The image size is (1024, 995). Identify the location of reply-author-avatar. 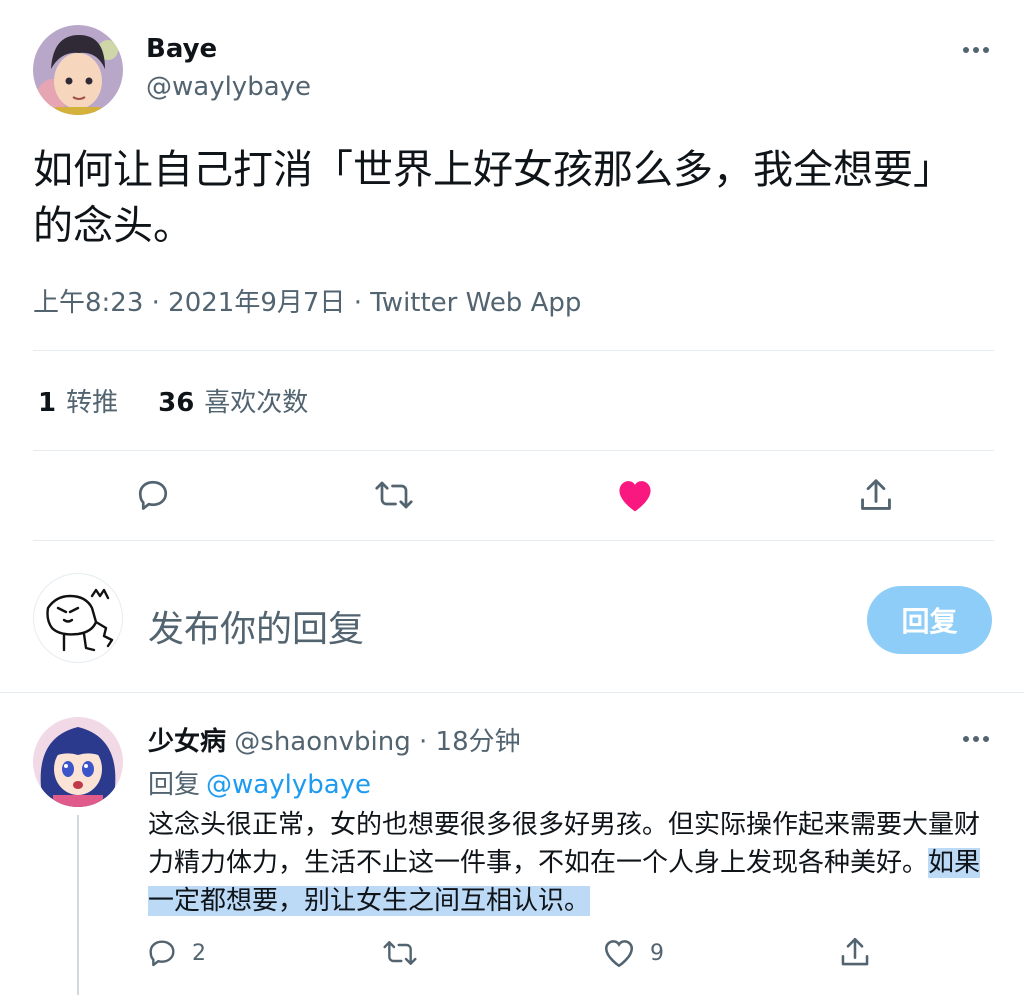
(78, 762).